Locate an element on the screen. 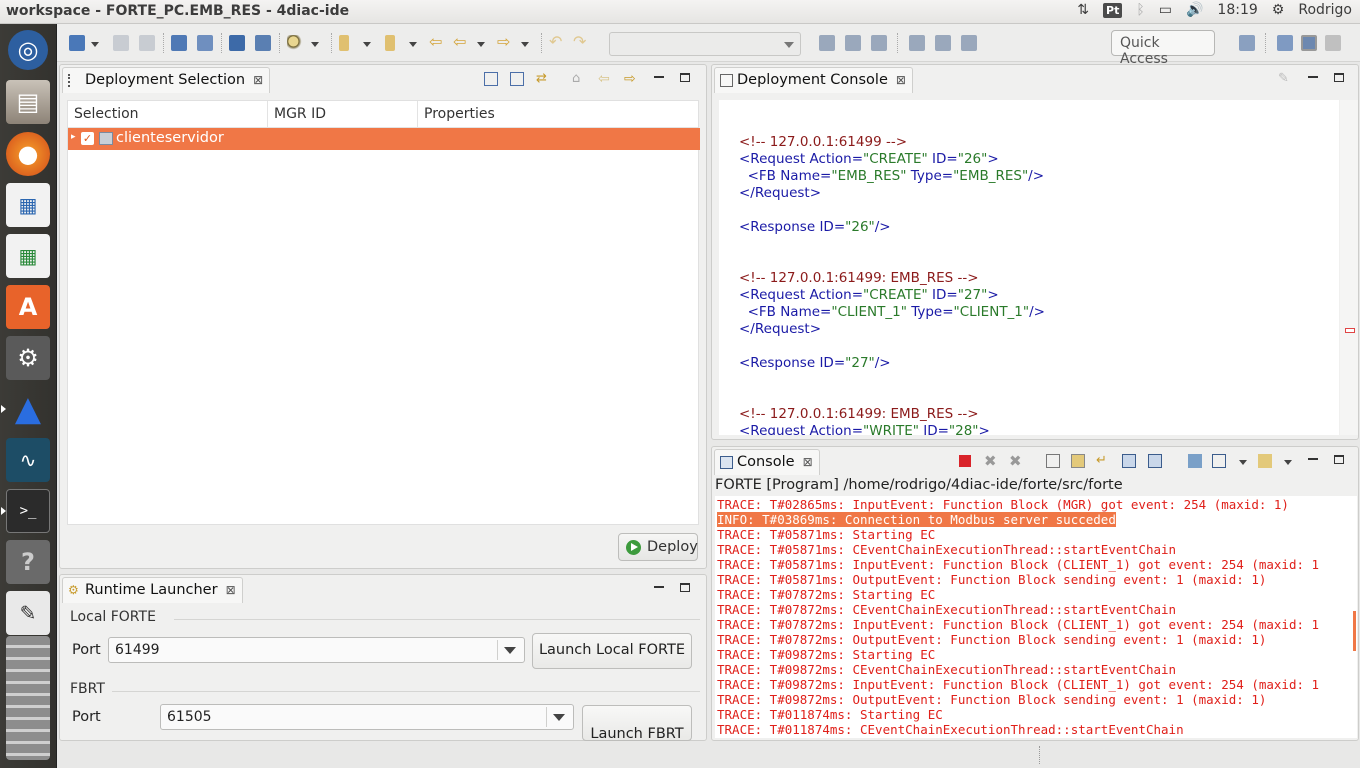 The height and width of the screenshot is (768, 1360). settings-icon: ⚙ is located at coordinates (28, 358).